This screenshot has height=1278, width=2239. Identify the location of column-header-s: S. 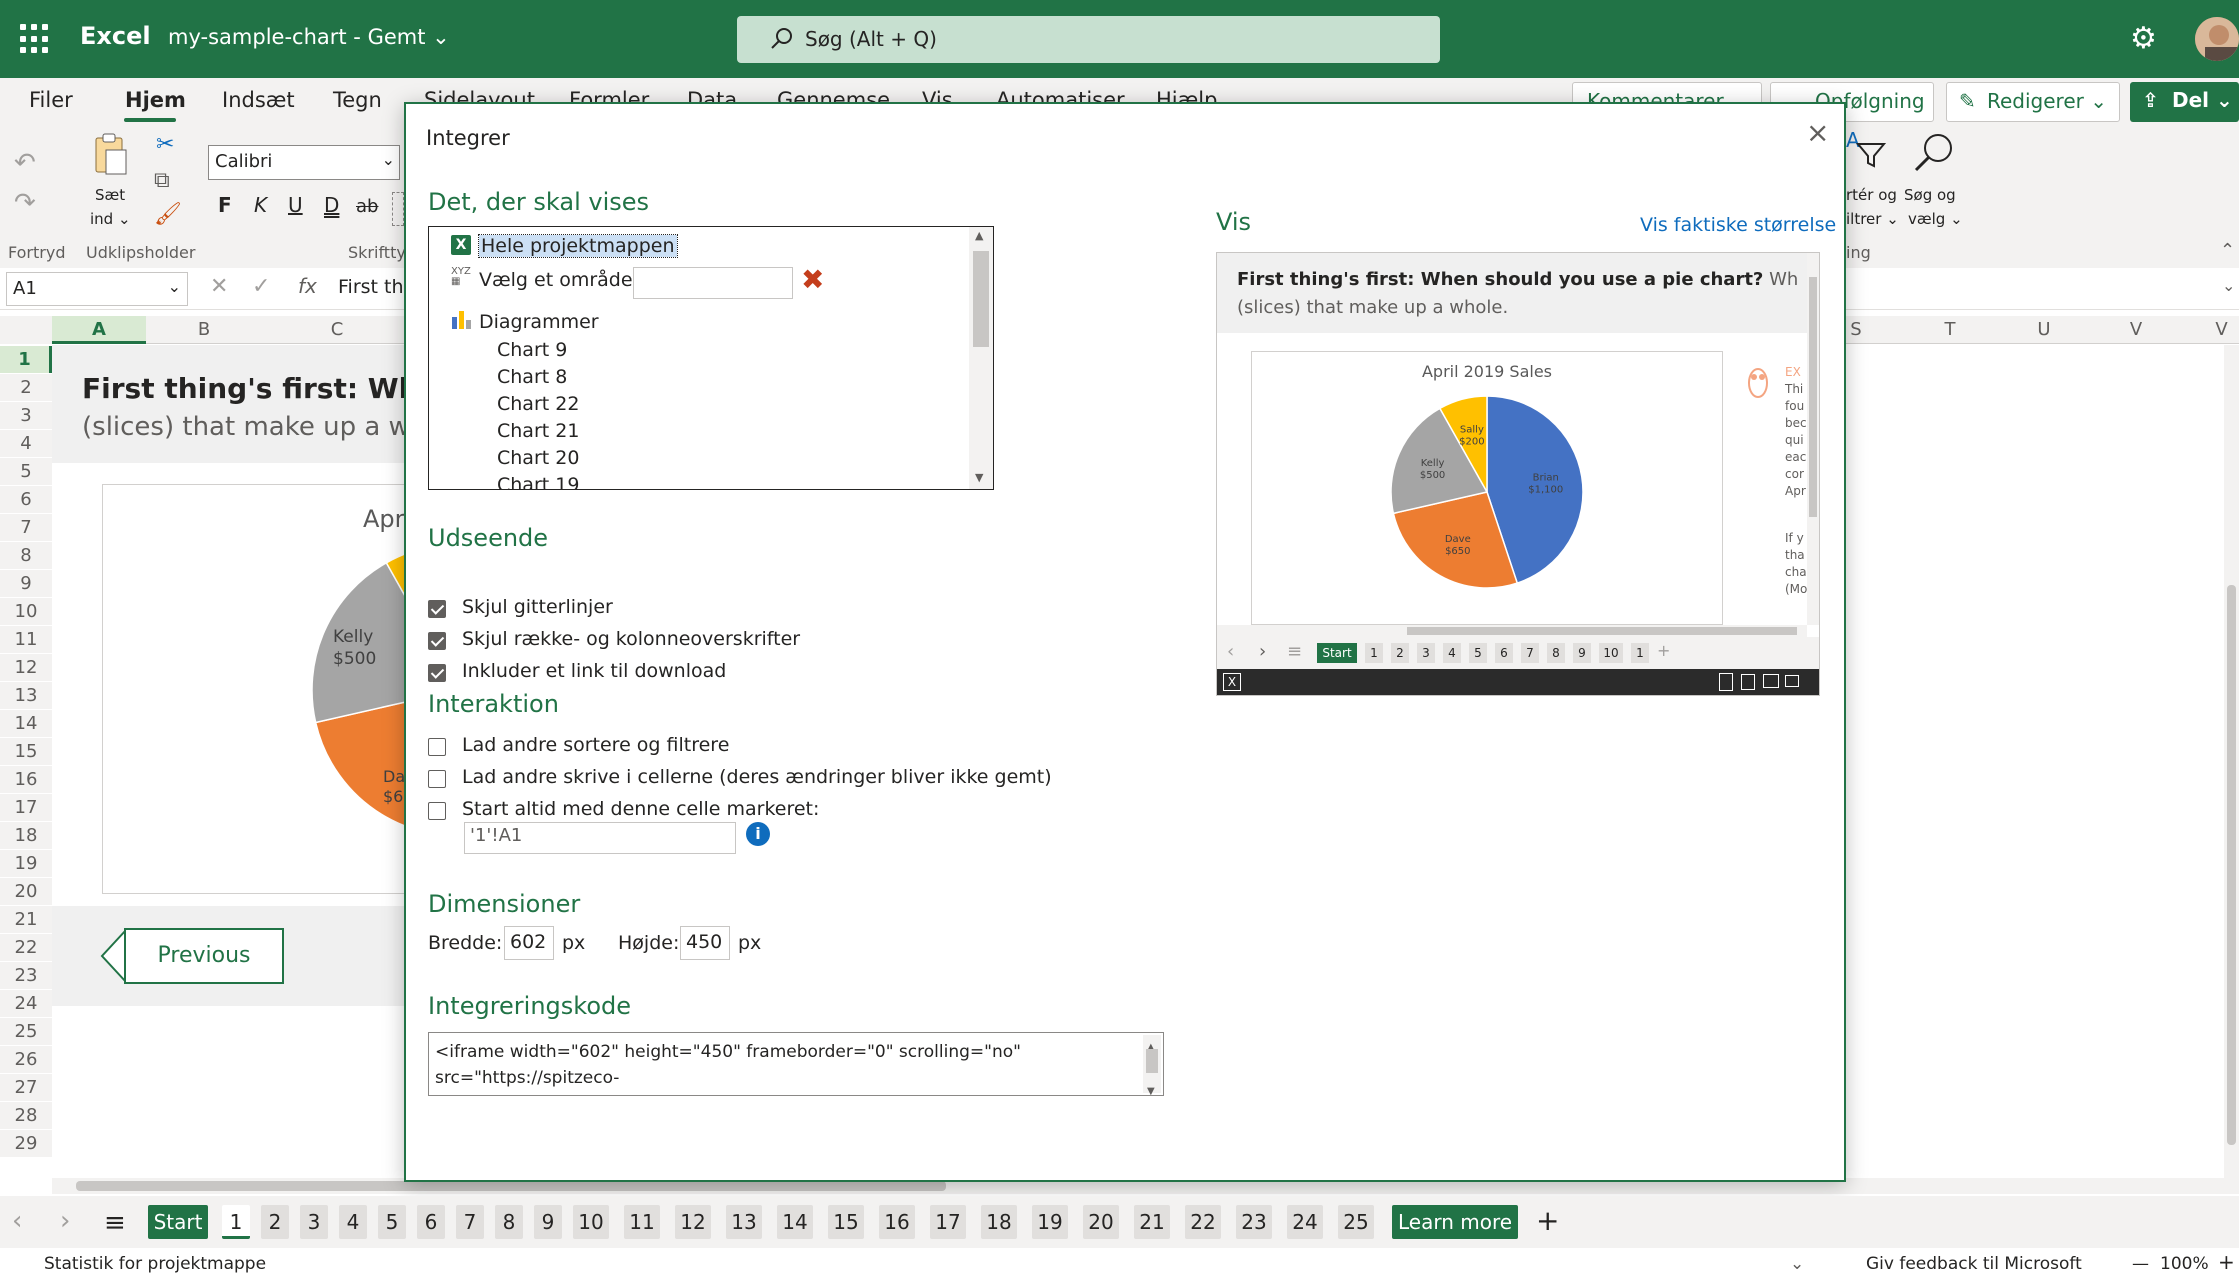
(1856, 330).